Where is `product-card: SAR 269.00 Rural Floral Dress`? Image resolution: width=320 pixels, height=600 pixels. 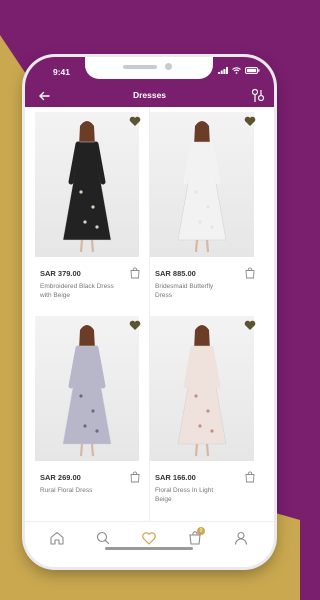 product-card: SAR 269.00 Rural Floral Dress is located at coordinates (83, 414).